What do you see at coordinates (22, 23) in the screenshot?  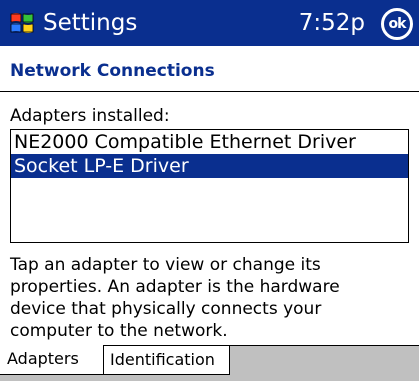 I see `windows-flag-icon` at bounding box center [22, 23].